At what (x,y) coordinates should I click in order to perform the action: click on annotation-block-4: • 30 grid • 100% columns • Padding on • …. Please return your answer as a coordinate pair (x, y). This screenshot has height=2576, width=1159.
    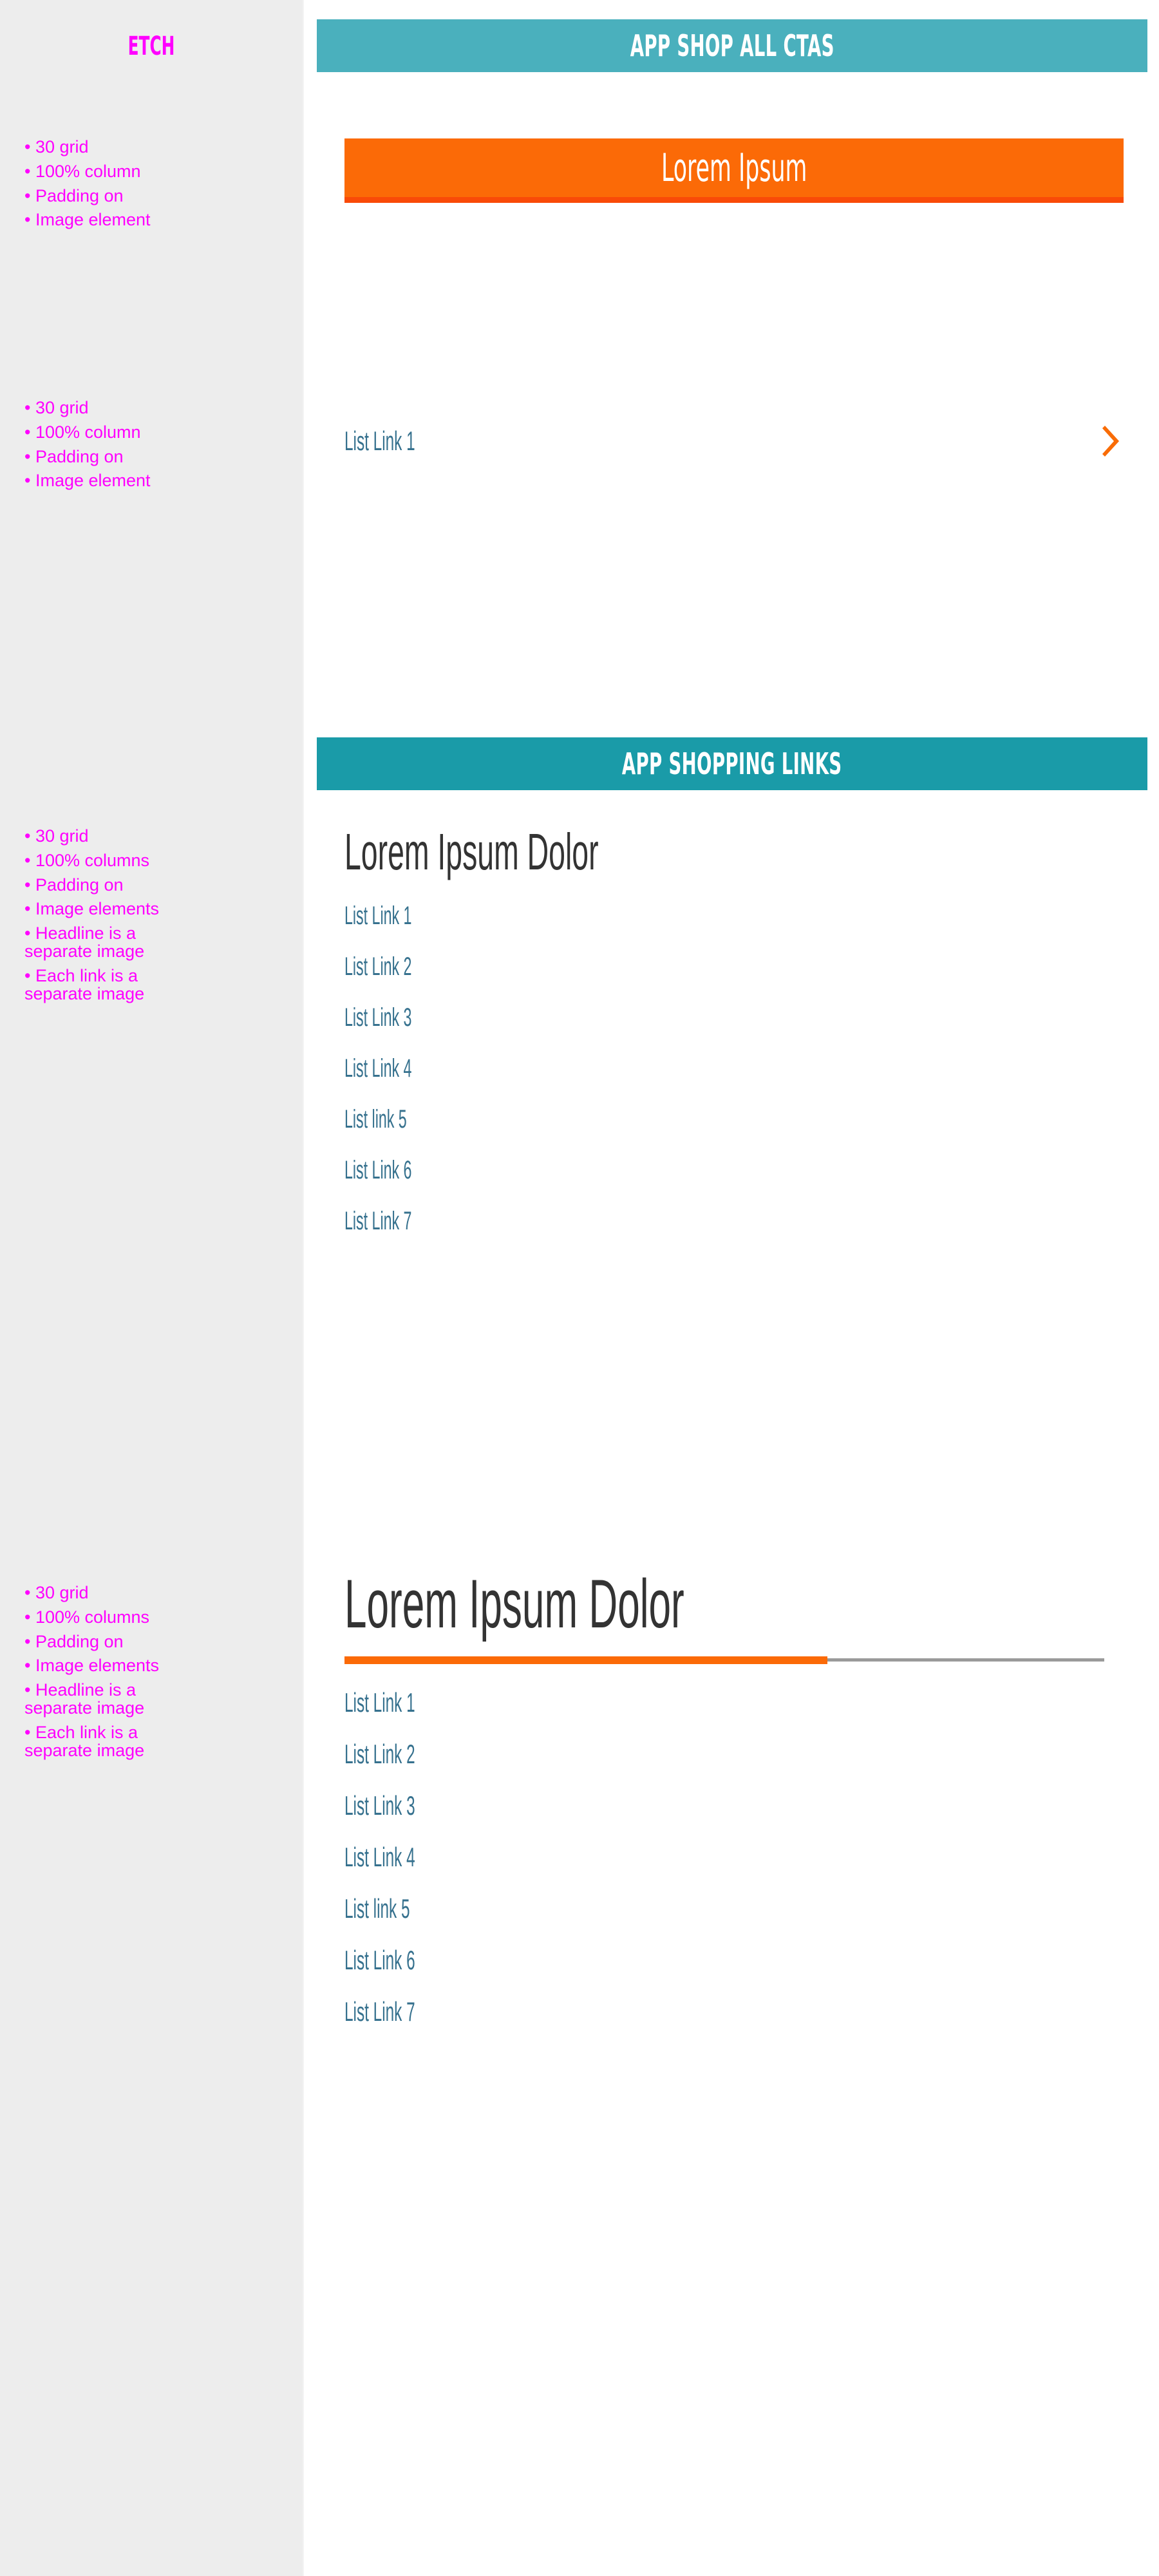
    Looking at the image, I should click on (157, 1675).